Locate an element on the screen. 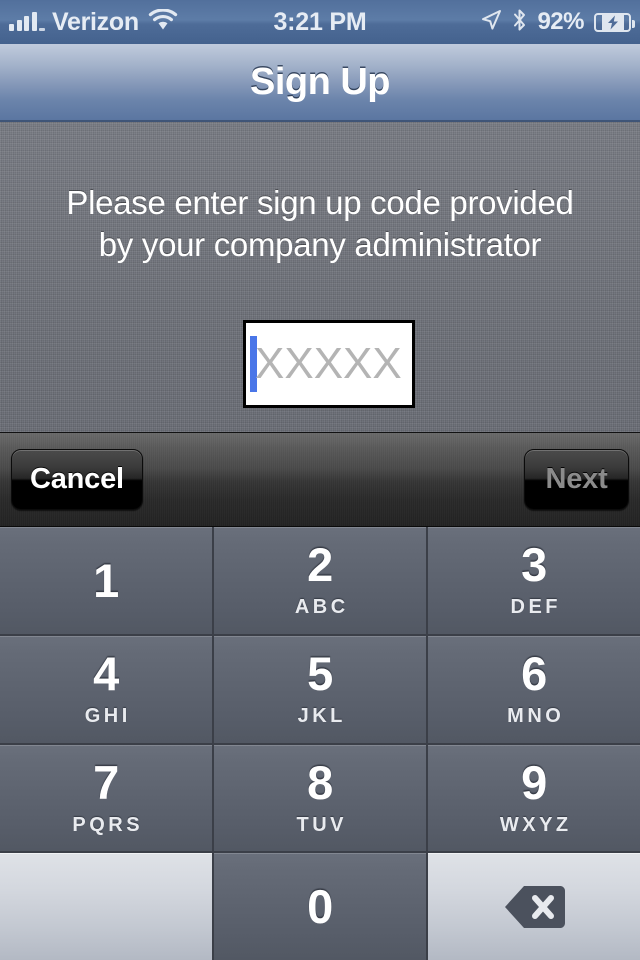  key-letters-label: DEF is located at coordinates (535, 607).